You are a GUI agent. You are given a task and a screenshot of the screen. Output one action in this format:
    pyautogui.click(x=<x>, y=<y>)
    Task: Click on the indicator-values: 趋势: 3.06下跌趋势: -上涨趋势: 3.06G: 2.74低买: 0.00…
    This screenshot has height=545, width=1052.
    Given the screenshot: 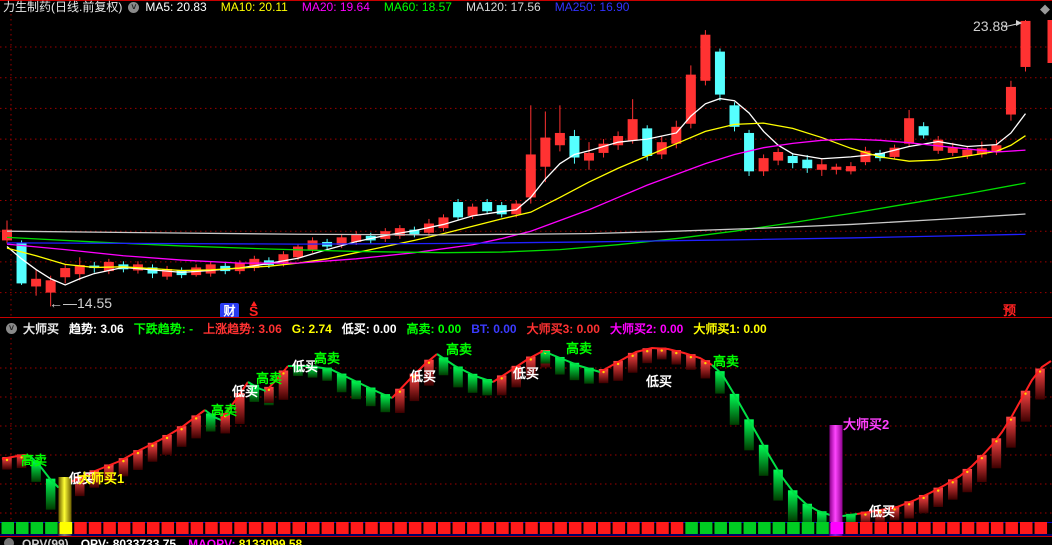 What is the action you would take?
    pyautogui.click(x=423, y=328)
    